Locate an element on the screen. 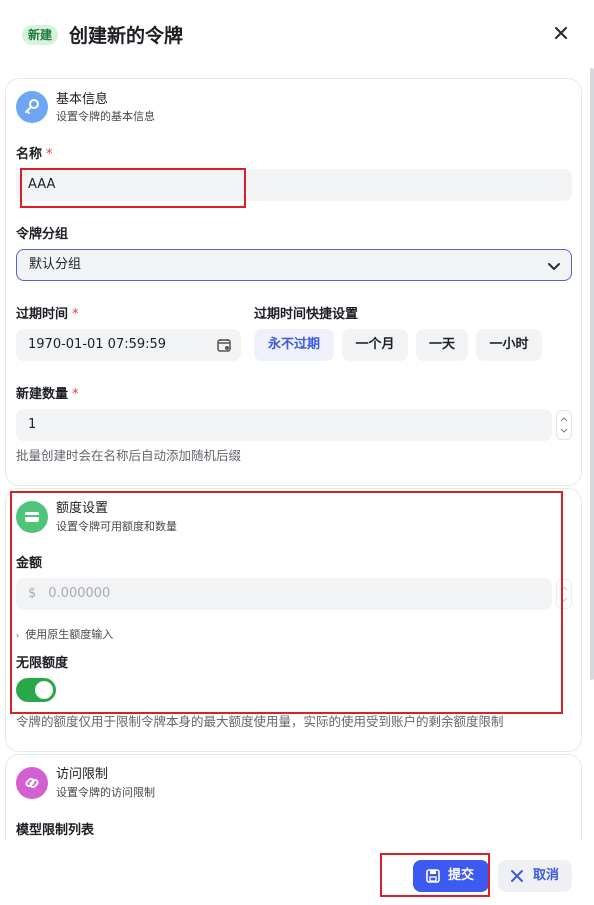  group-select: 默认分组 is located at coordinates (294, 265).